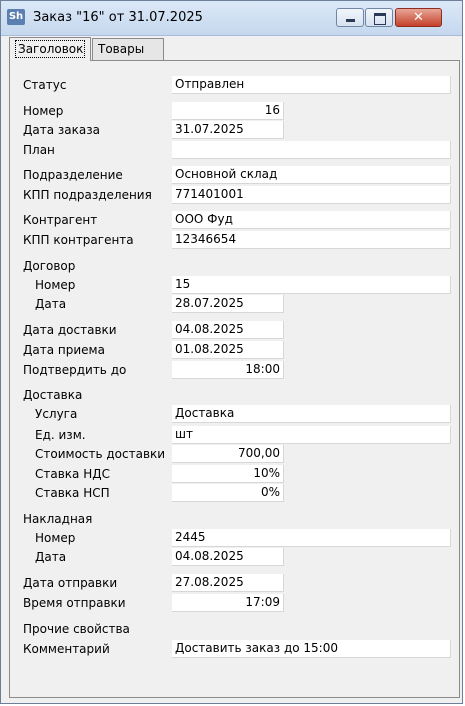  What do you see at coordinates (43, 111) in the screenshot?
I see `number-label: Номер` at bounding box center [43, 111].